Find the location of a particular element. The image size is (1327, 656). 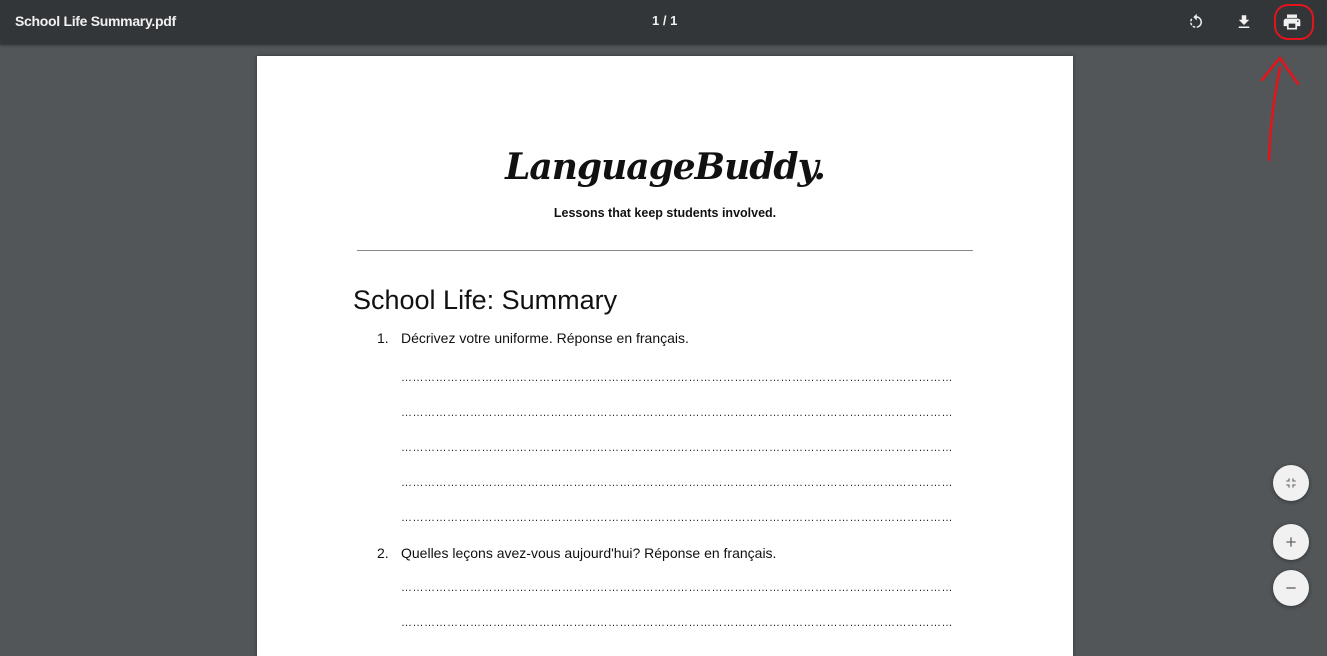

fit-to-page-icon is located at coordinates (1291, 483).